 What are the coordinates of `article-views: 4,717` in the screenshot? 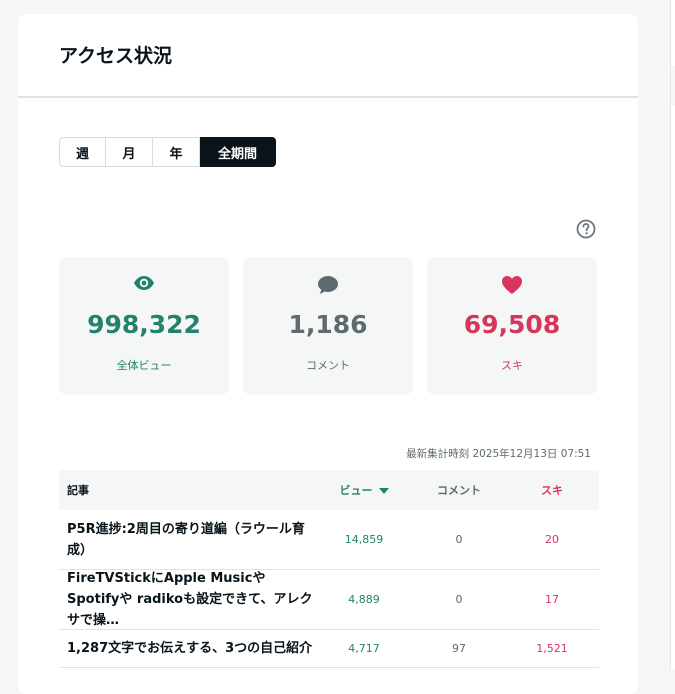 It's located at (364, 648).